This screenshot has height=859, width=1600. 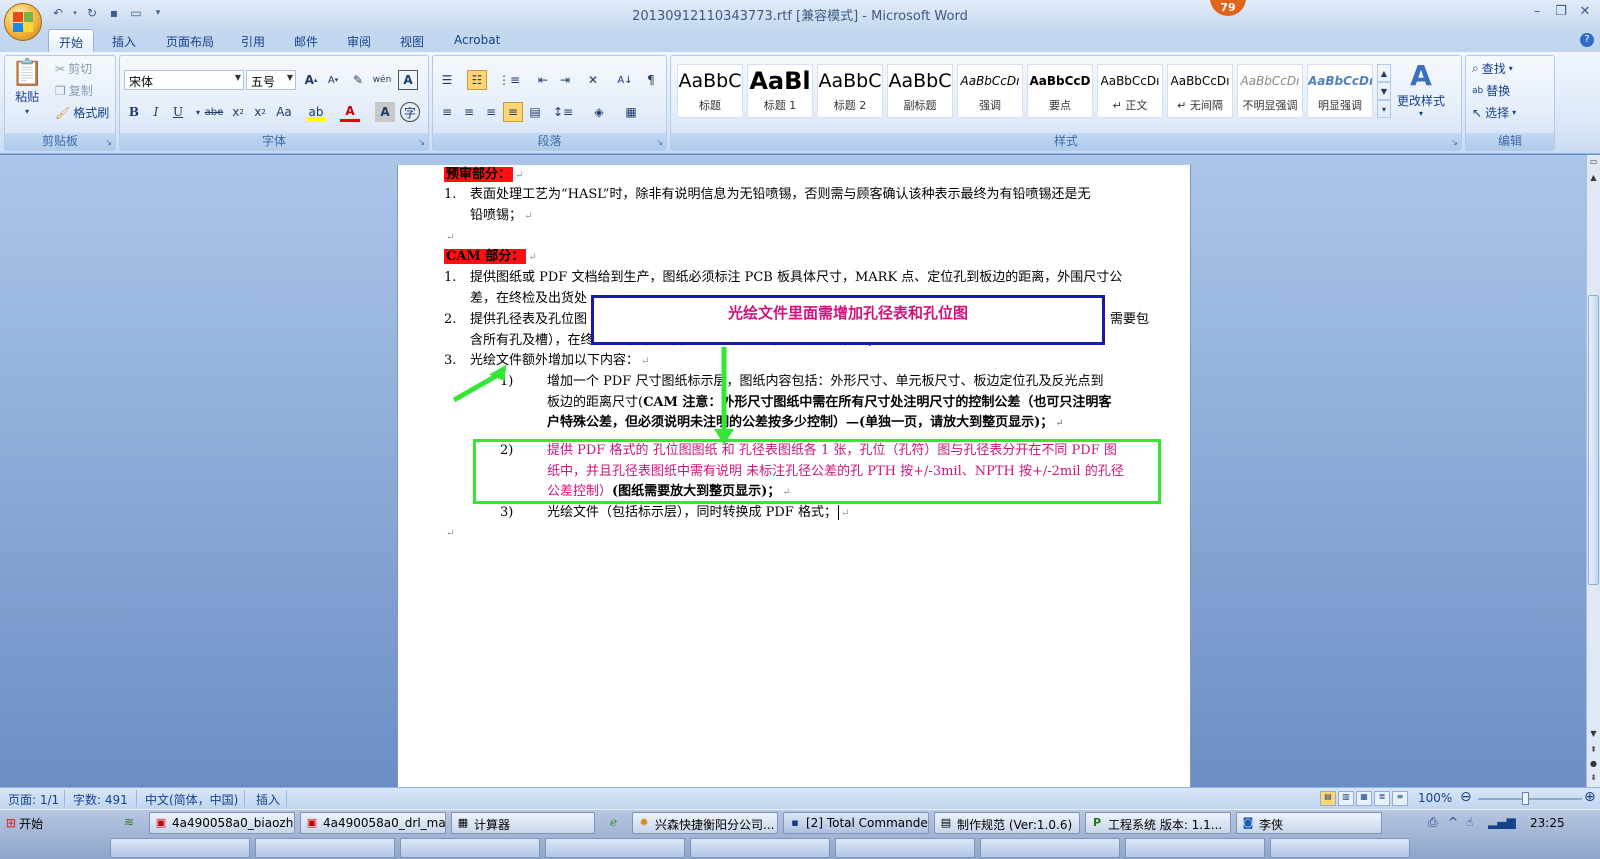 What do you see at coordinates (412, 40) in the screenshot?
I see `tab-view: 视图` at bounding box center [412, 40].